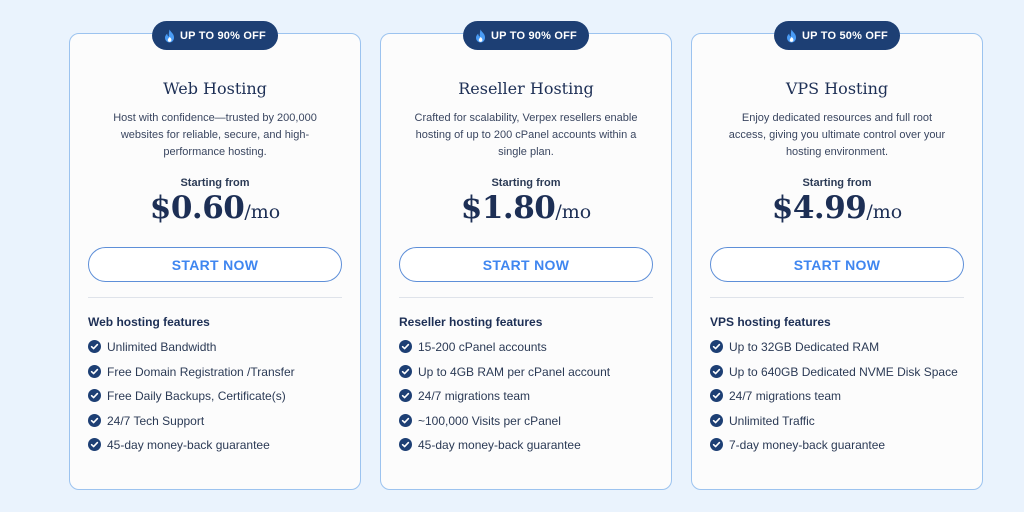  I want to click on list-item: Free Daily Backups, Certificate(s), so click(217, 396).